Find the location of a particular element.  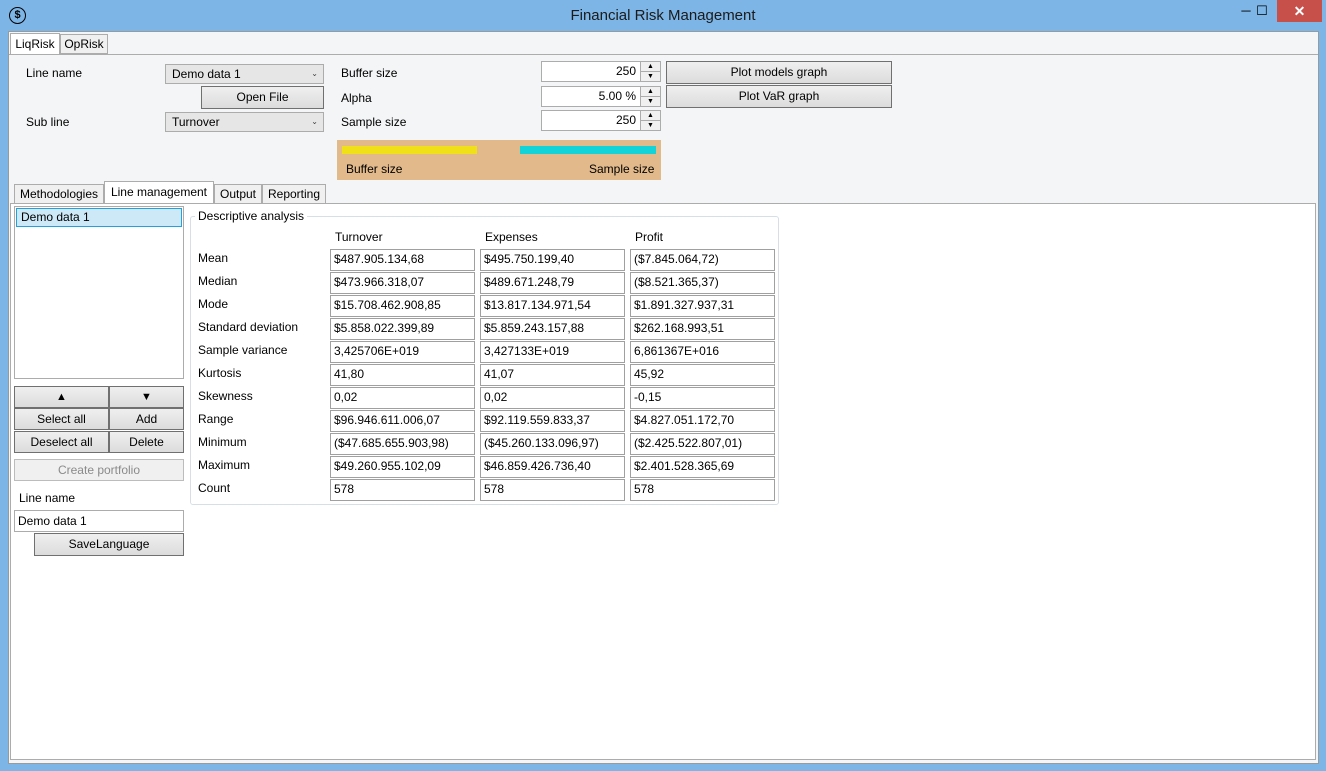

line-name-combo-value: Demo data 1 is located at coordinates (206, 74).